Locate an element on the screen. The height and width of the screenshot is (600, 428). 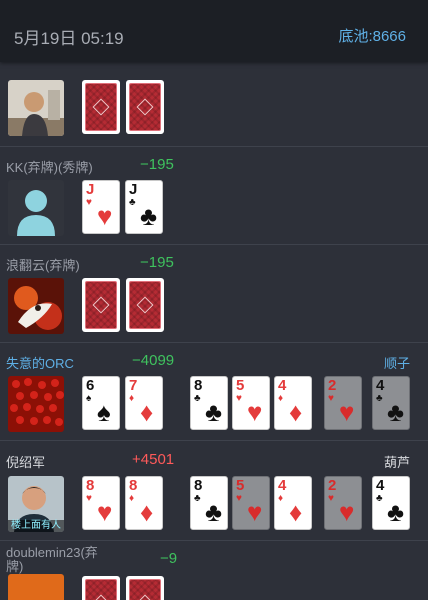
date-time: 5月19日 05:19 is located at coordinates (69, 38).